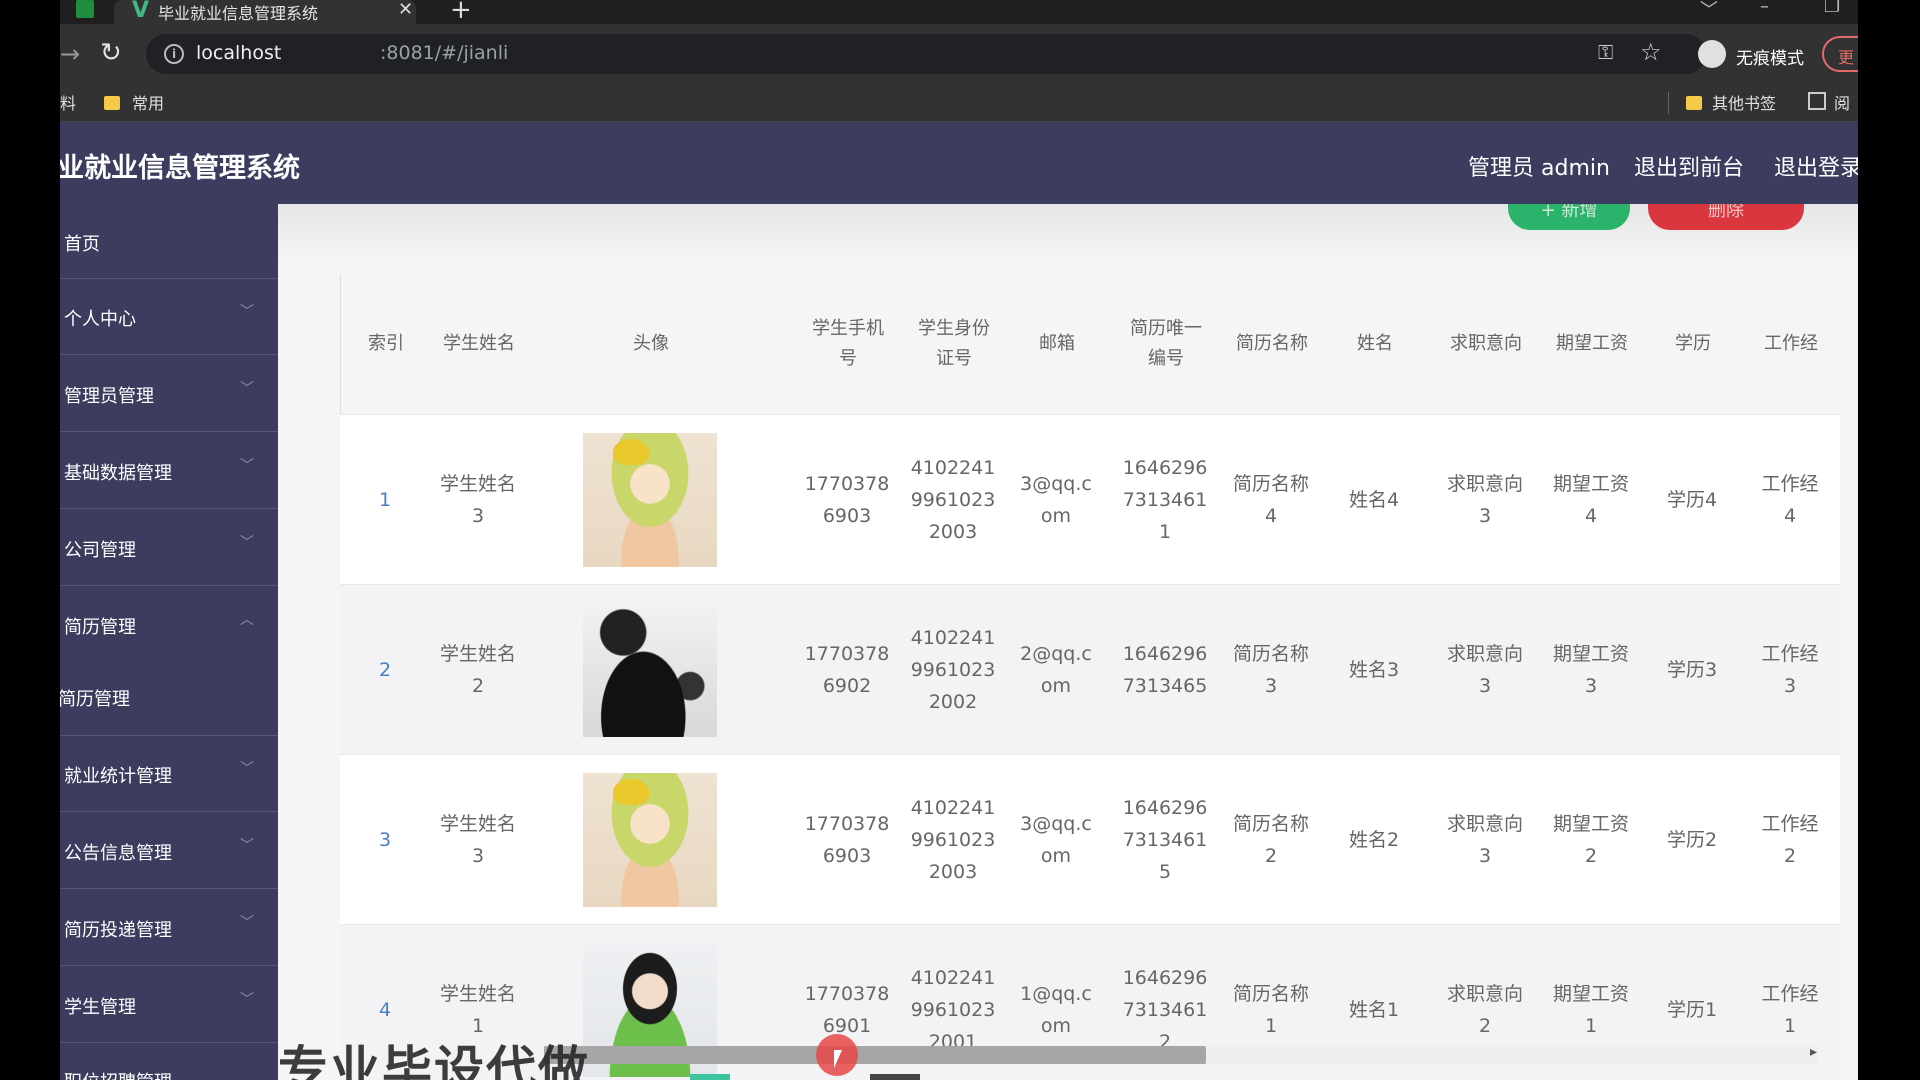 The image size is (1920, 1080). What do you see at coordinates (1590, 840) in the screenshot?
I see `cell-salary: 期望工资 2` at bounding box center [1590, 840].